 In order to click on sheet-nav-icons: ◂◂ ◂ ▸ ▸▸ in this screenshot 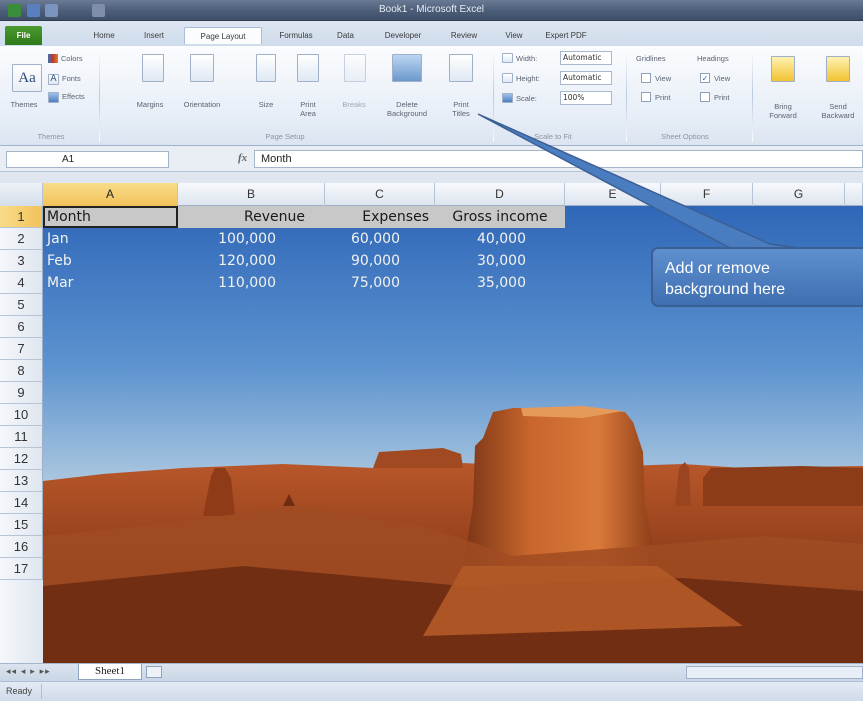, I will do `click(28, 672)`.